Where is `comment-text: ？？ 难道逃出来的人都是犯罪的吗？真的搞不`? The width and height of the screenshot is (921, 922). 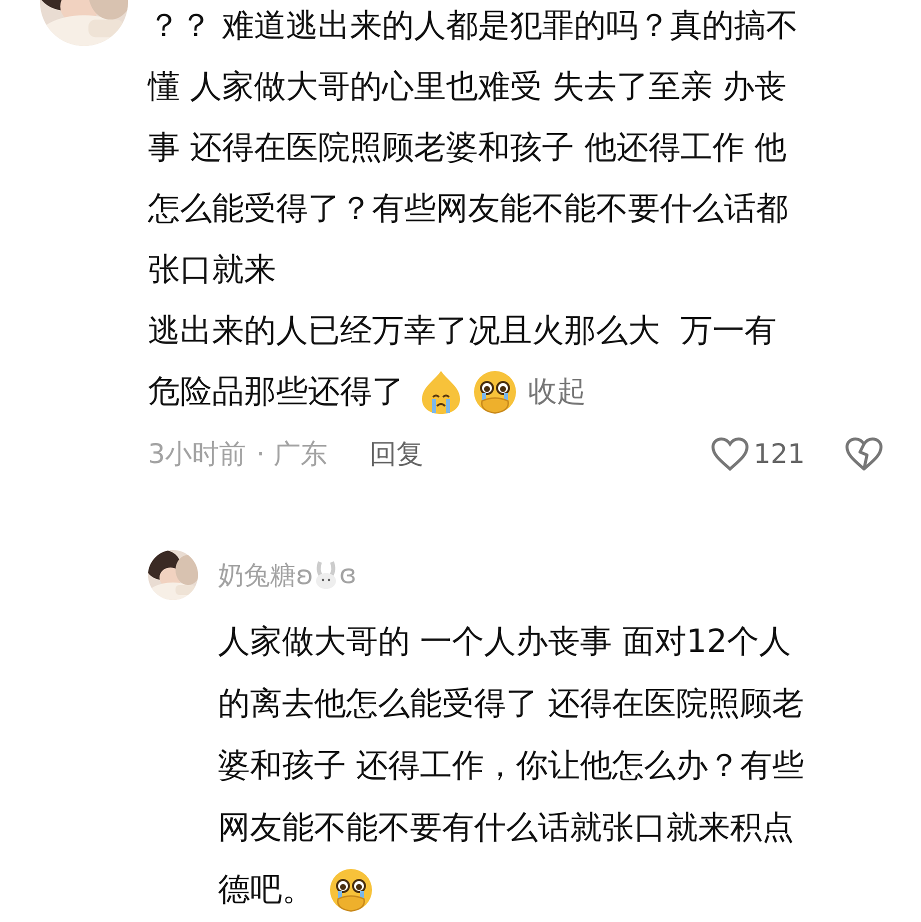
comment-text: ？？ 难道逃出来的人都是犯罪的吗？真的搞不 is located at coordinates (473, 25).